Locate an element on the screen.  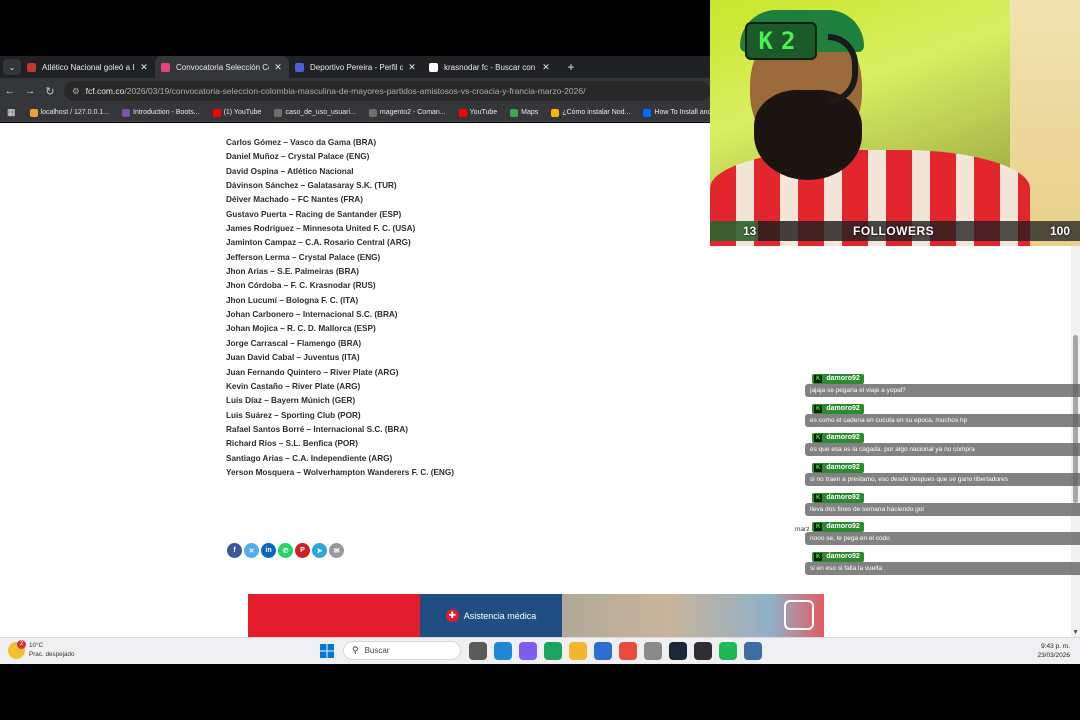
edge-icon is located at coordinates (553, 650).